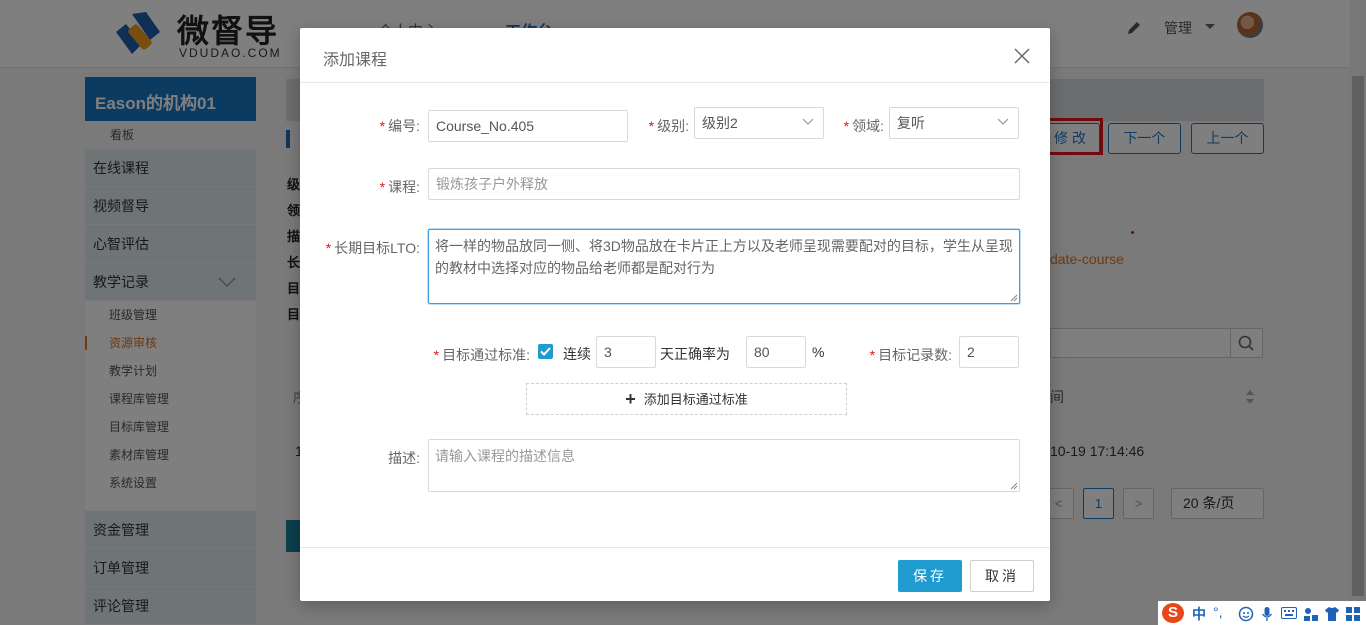  I want to click on check-icon, so click(545, 351).